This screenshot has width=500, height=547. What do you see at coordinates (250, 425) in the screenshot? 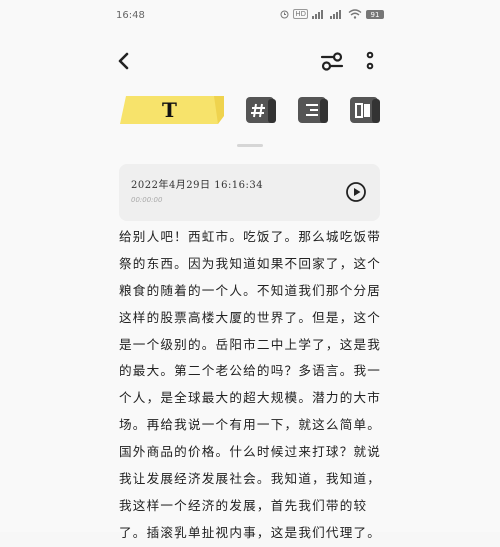
I see `note-line: 场。再给我说一个有用一下，就这么简单。` at bounding box center [250, 425].